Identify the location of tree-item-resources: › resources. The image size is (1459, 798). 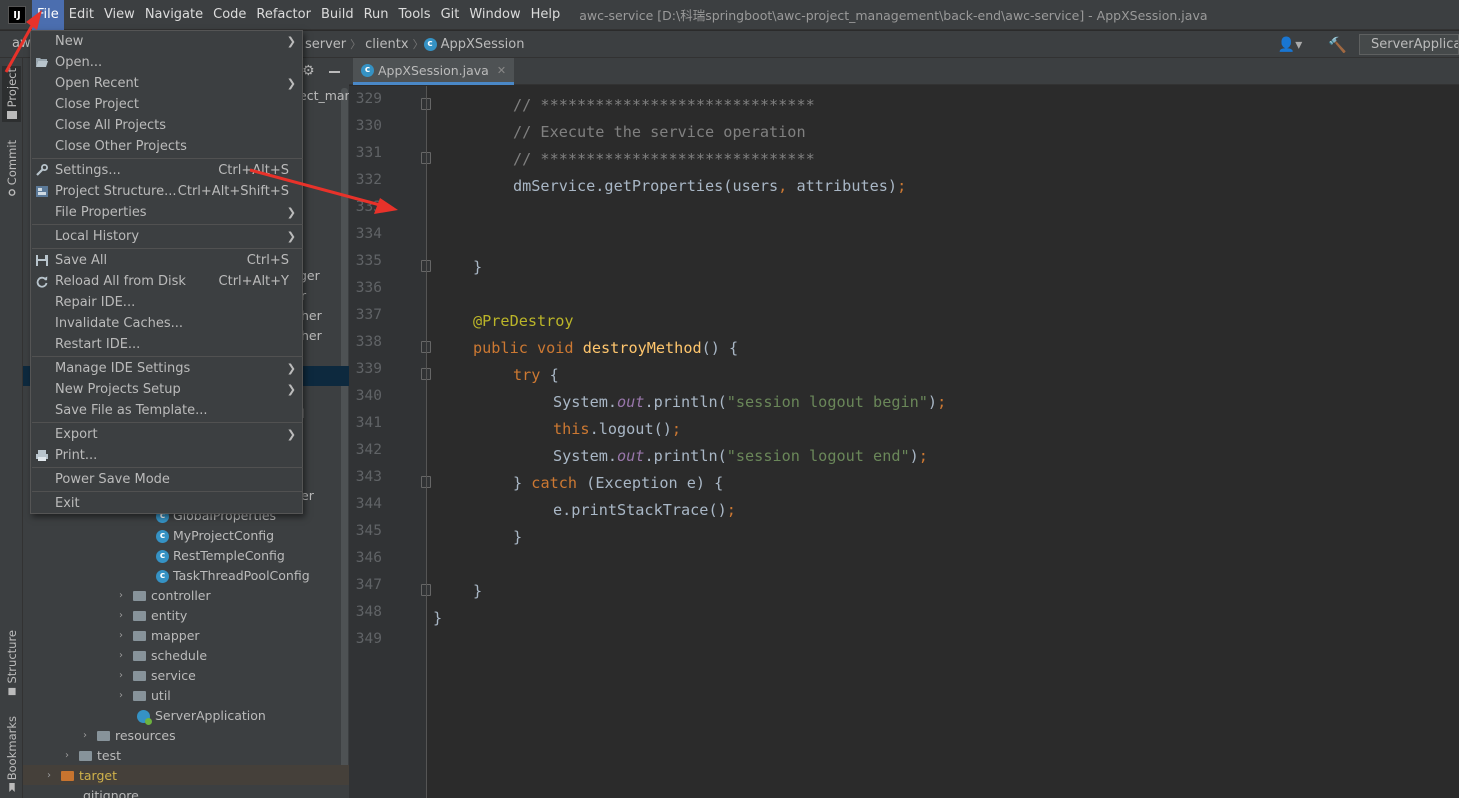
(129, 736).